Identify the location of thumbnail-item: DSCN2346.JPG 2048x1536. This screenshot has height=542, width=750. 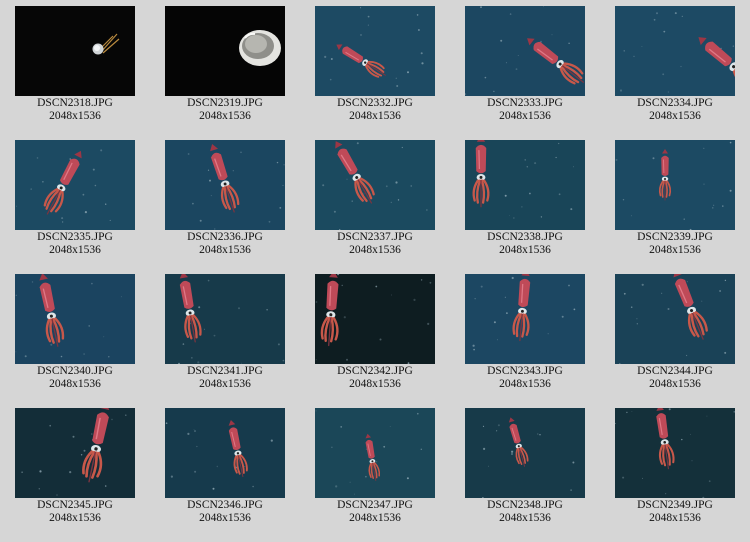
(225, 475).